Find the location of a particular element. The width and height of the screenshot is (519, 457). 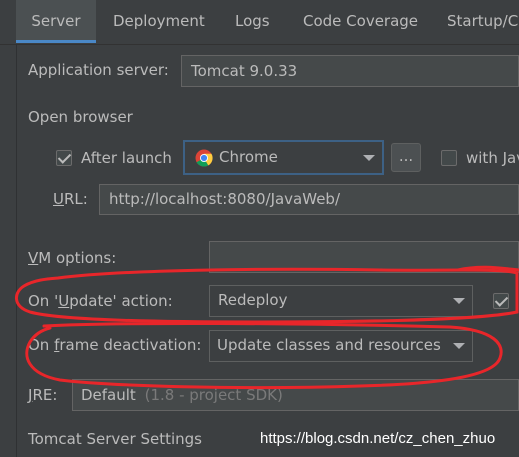

url-input: http://localhost:8080/JavaWeb/ is located at coordinates (309, 199).